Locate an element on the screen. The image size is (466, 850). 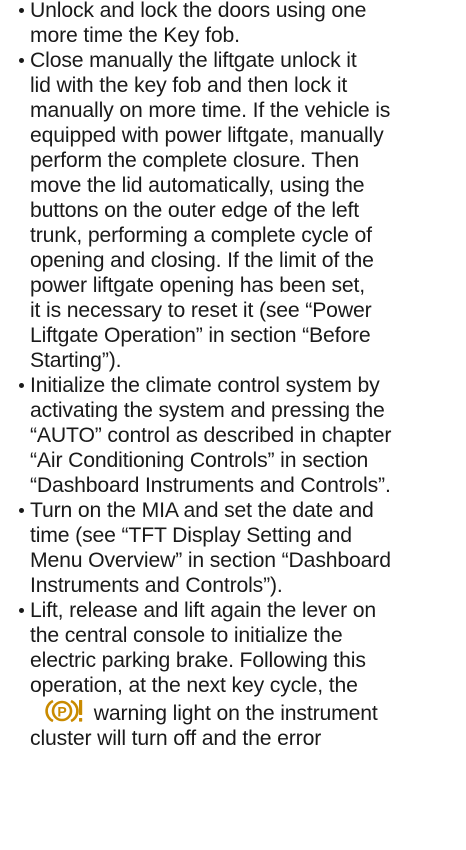
text-line: perform the complete closure. Then is located at coordinates (194, 160).